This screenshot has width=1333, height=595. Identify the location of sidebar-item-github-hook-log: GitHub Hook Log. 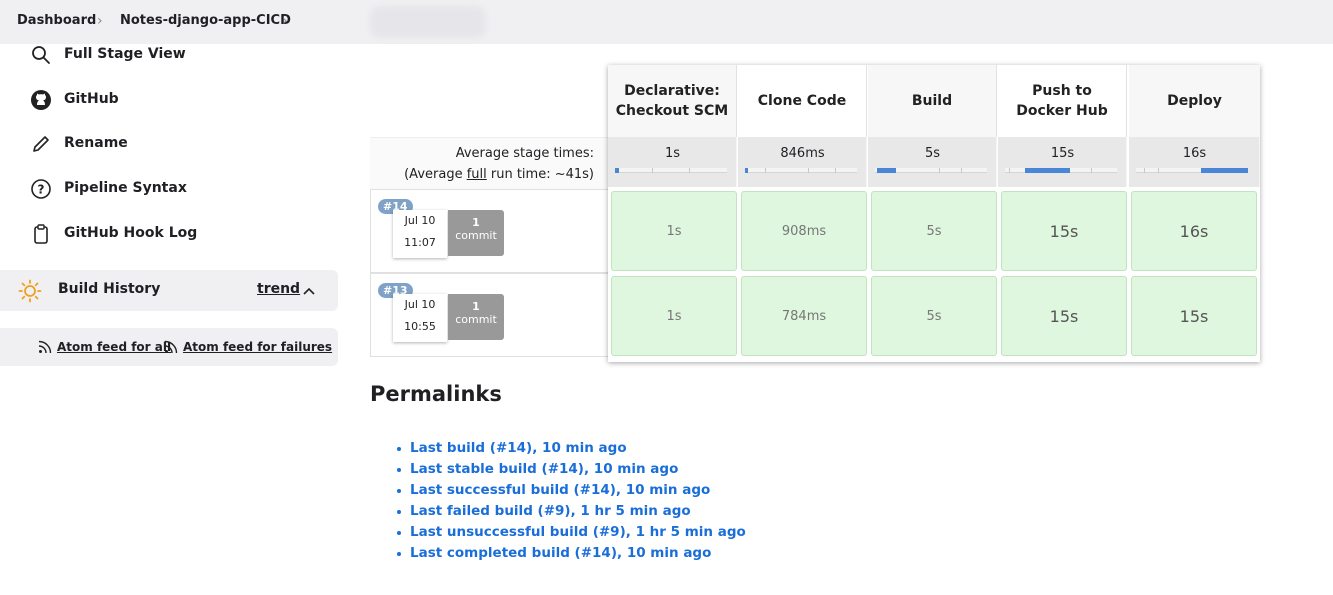
(178, 236).